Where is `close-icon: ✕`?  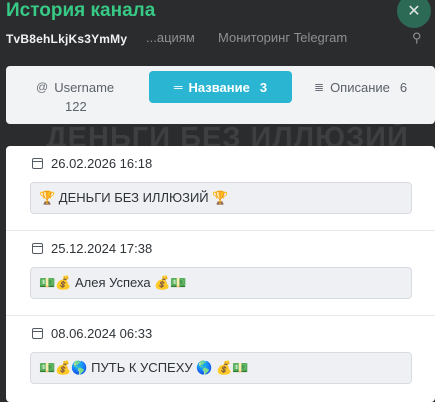 close-icon: ✕ is located at coordinates (414, 11).